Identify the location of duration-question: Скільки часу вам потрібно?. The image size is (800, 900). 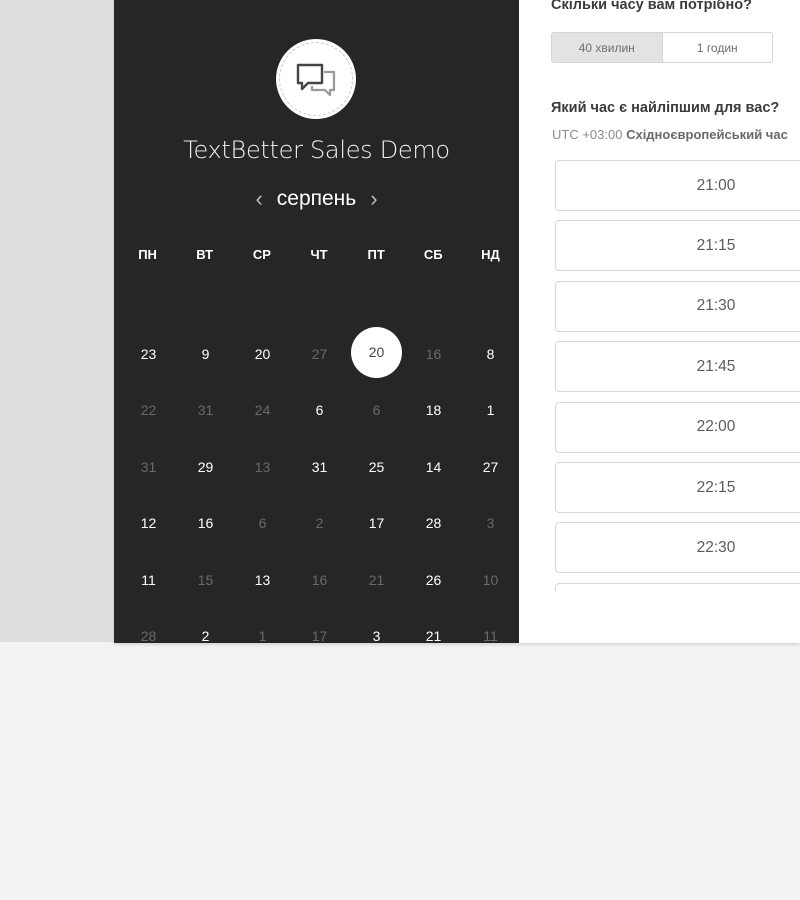
(651, 6).